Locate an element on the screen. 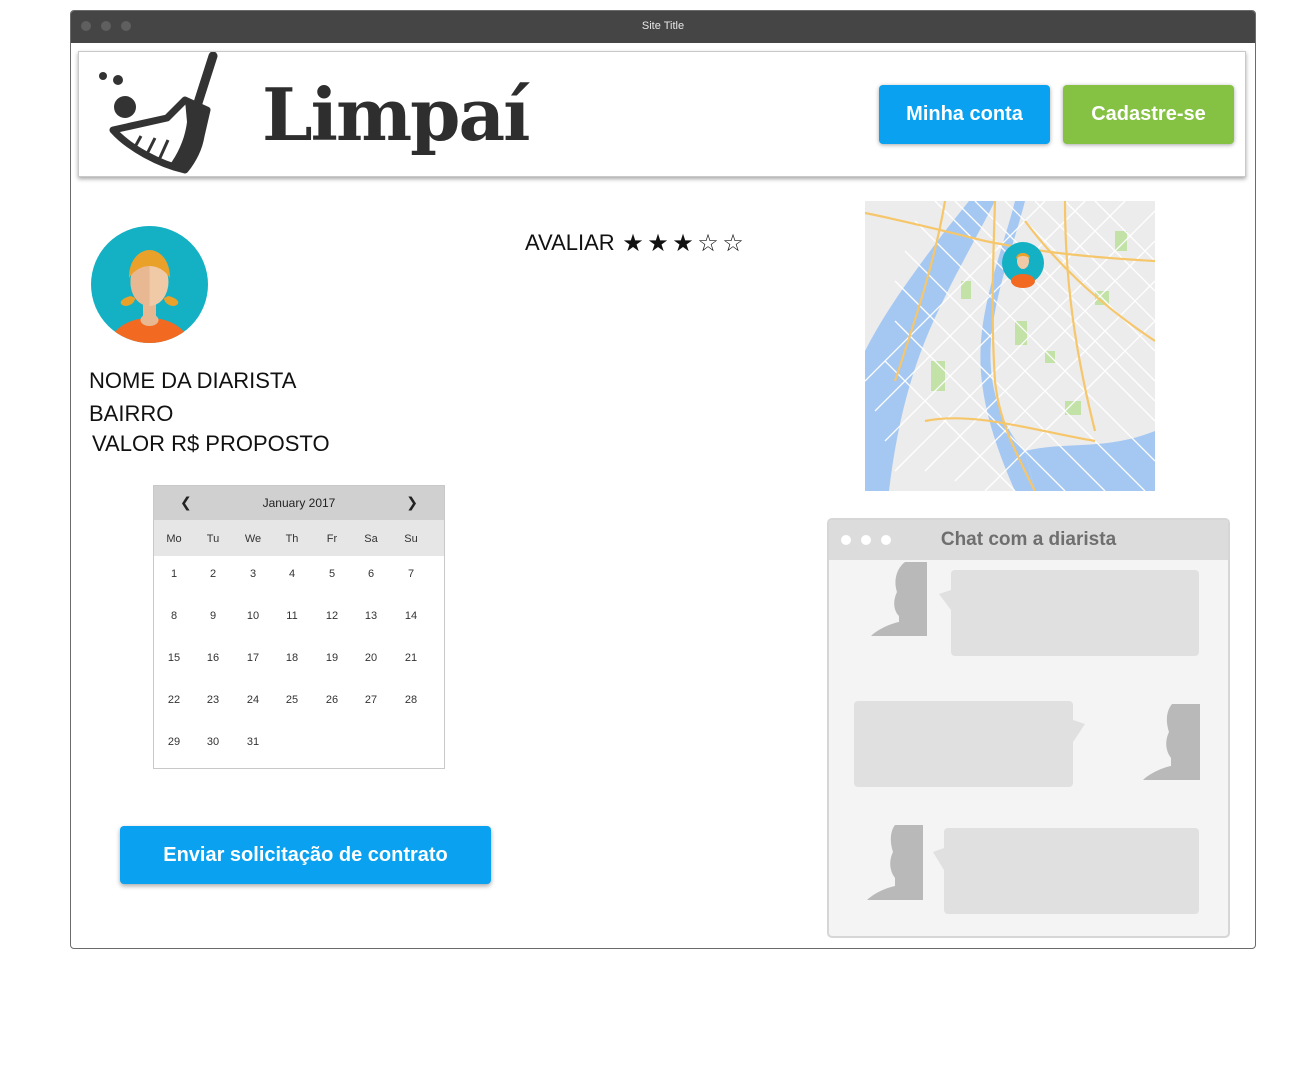 Image resolution: width=1315 pixels, height=1069 pixels. calendar-day: 12 is located at coordinates (332, 616).